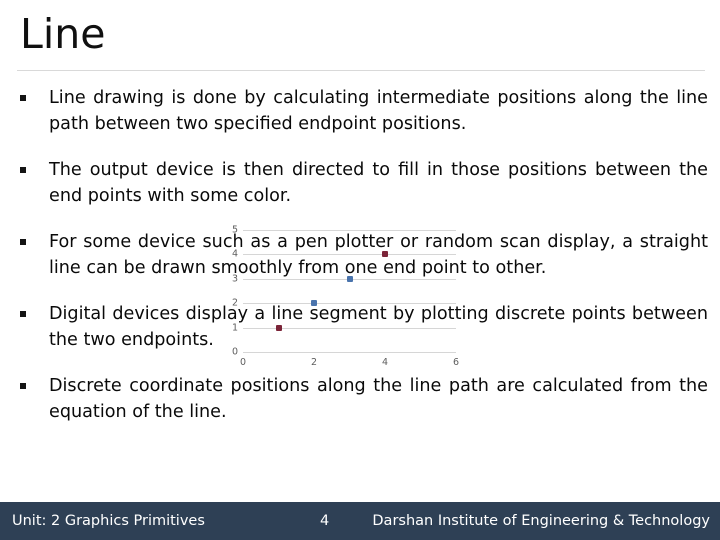 The image size is (720, 540). What do you see at coordinates (63, 34) in the screenshot?
I see `page-title: Line` at bounding box center [63, 34].